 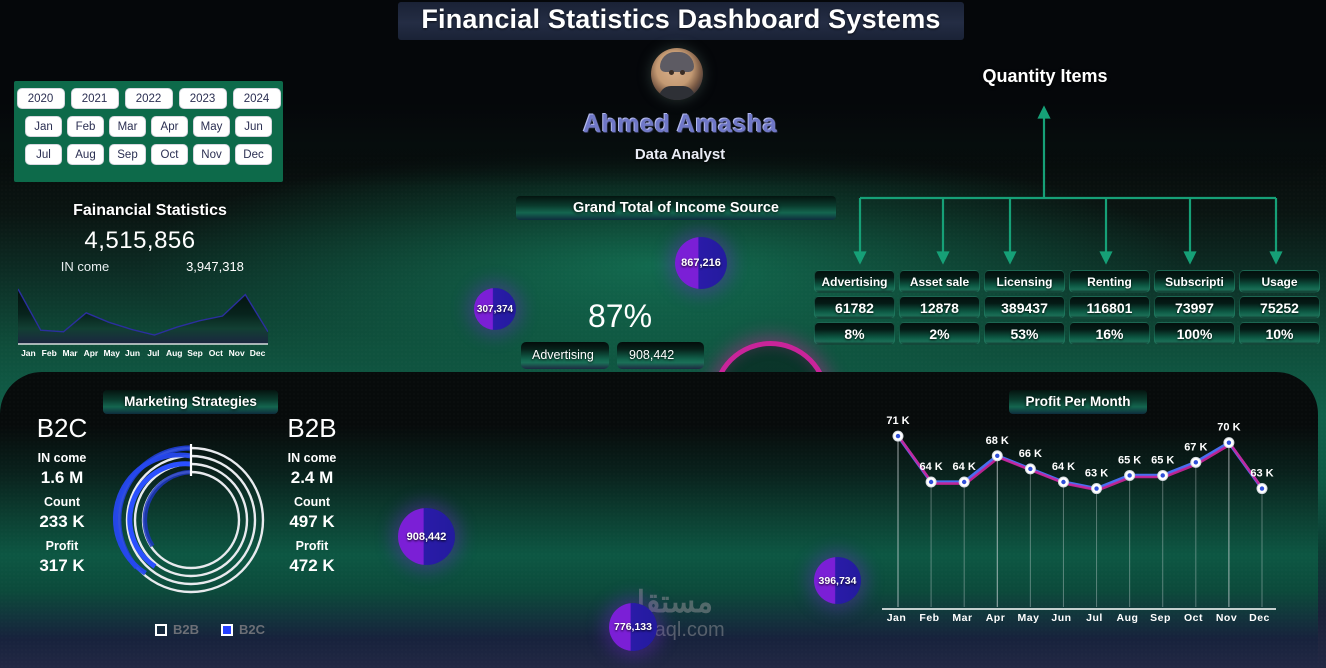 What do you see at coordinates (140, 240) in the screenshot?
I see `financial-statistics-total: 4,515,856` at bounding box center [140, 240].